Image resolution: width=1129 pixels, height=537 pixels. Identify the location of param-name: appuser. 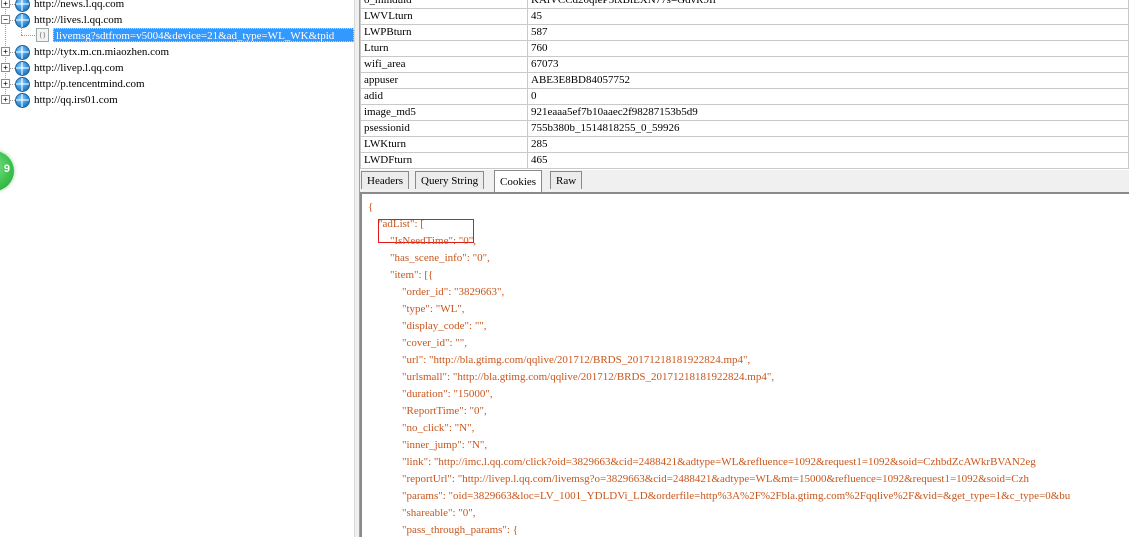
(444, 80).